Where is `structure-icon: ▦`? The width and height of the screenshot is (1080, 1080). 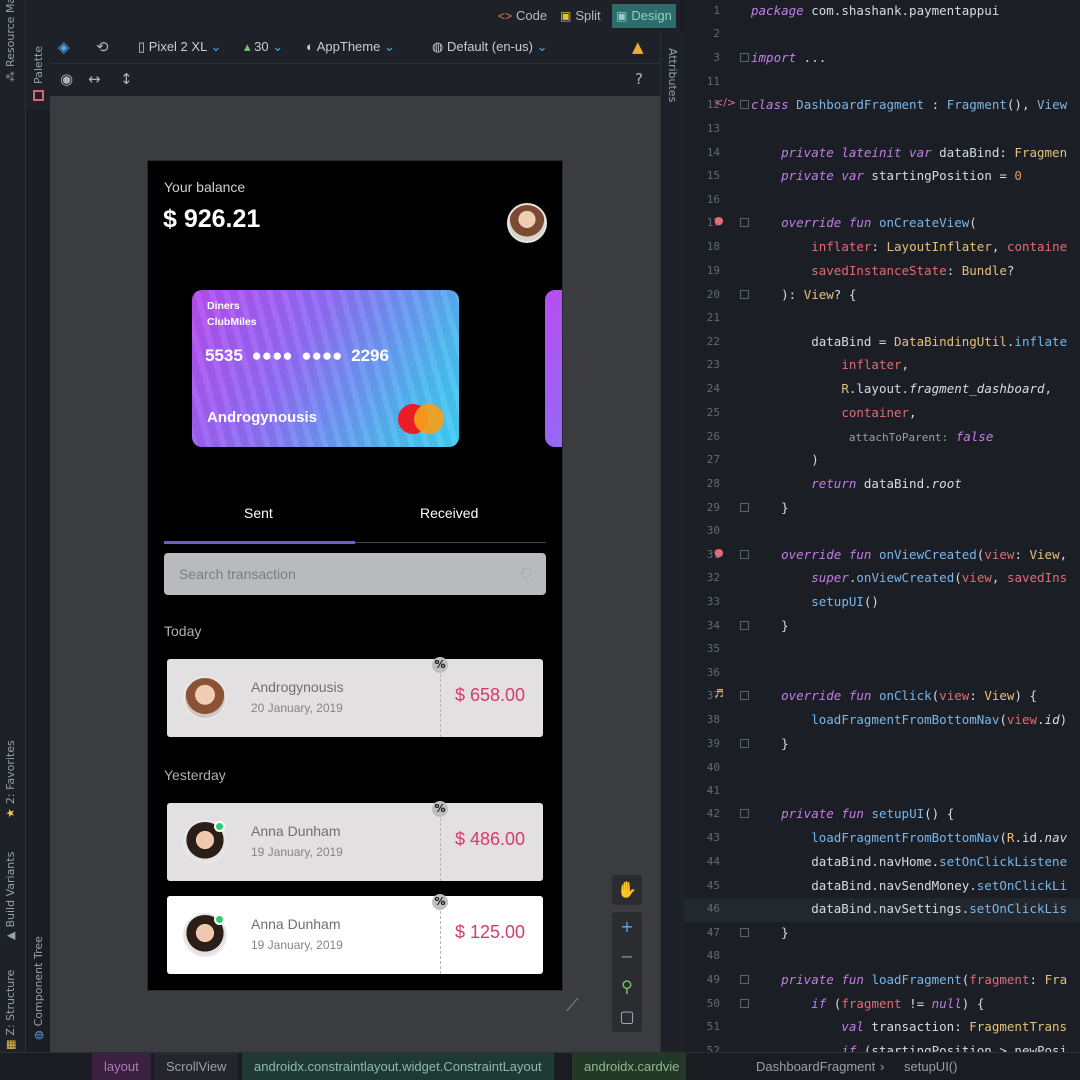
structure-icon: ▦ is located at coordinates (10, 1044).